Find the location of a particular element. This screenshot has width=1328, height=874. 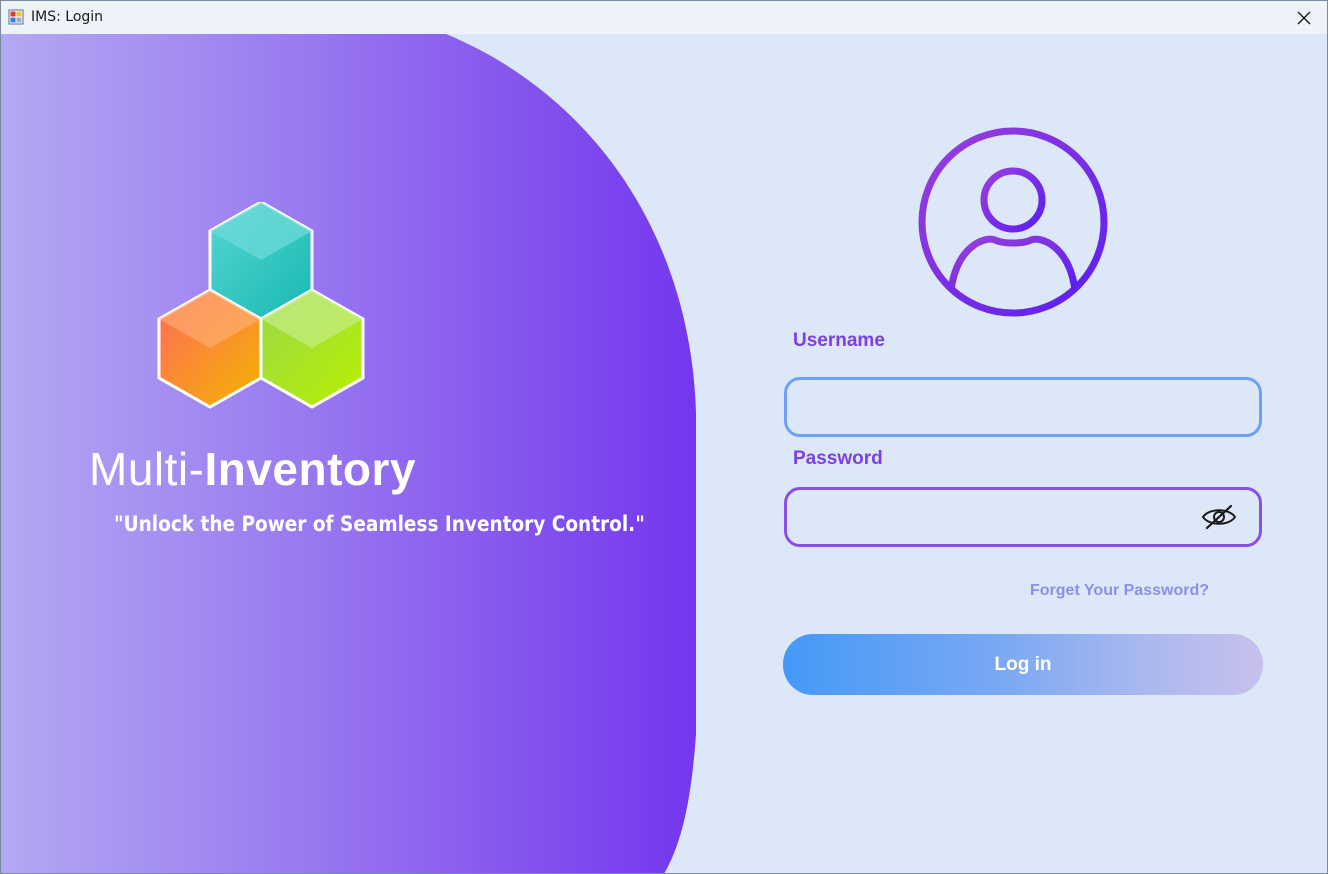

password-label: Password is located at coordinates (838, 458).